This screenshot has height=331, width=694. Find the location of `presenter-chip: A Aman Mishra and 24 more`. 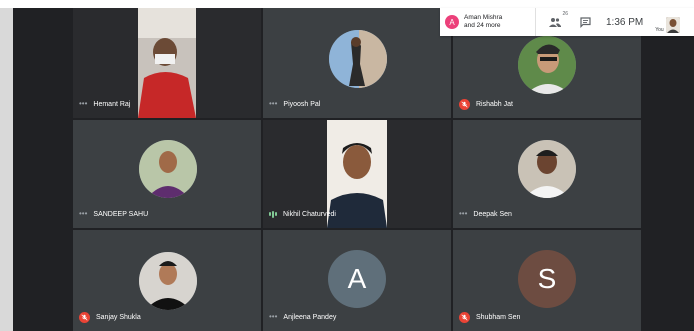

presenter-chip: A Aman Mishra and 24 more is located at coordinates (488, 22).